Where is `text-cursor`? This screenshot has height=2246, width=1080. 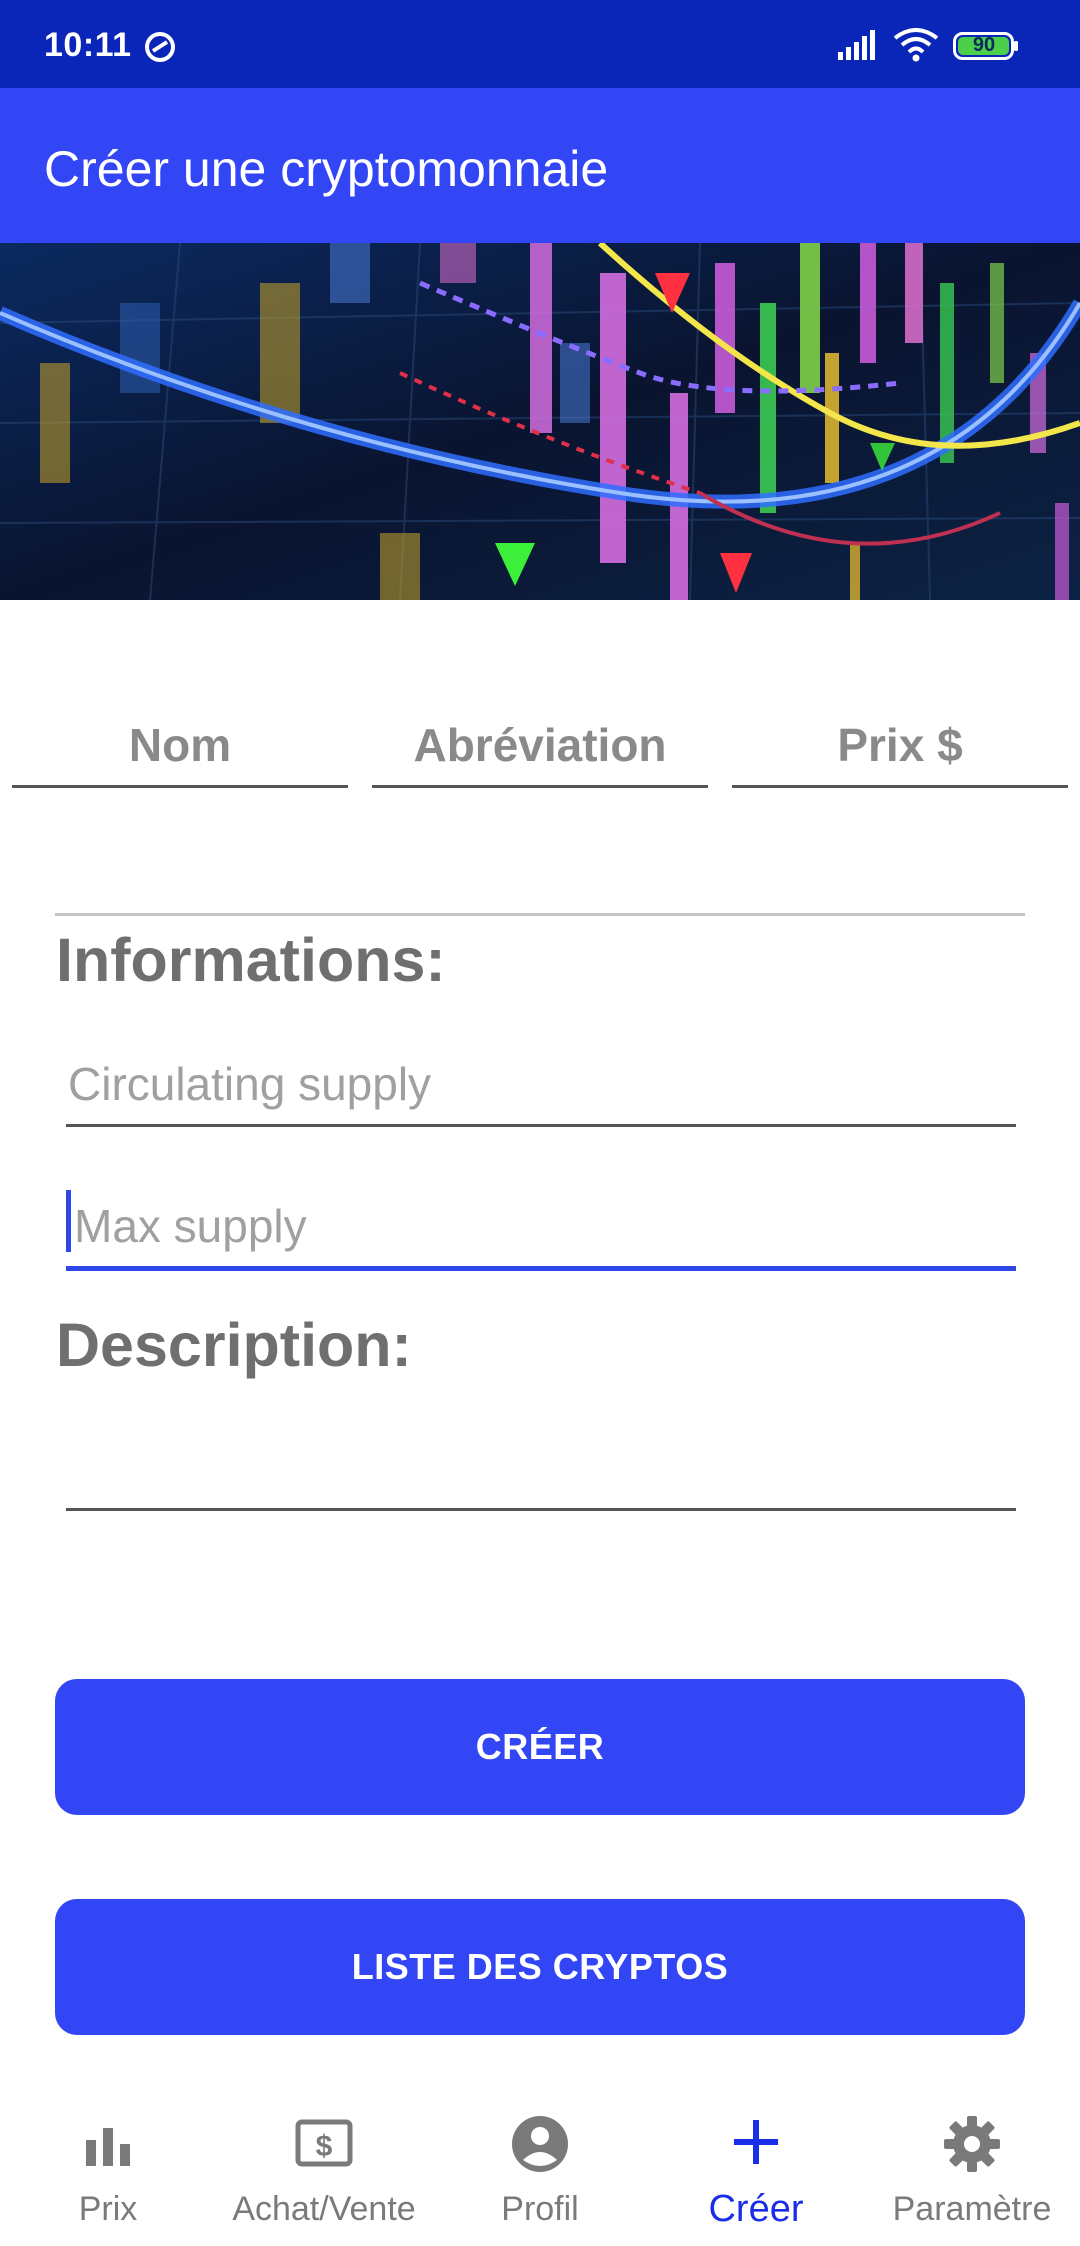
text-cursor is located at coordinates (68, 1221).